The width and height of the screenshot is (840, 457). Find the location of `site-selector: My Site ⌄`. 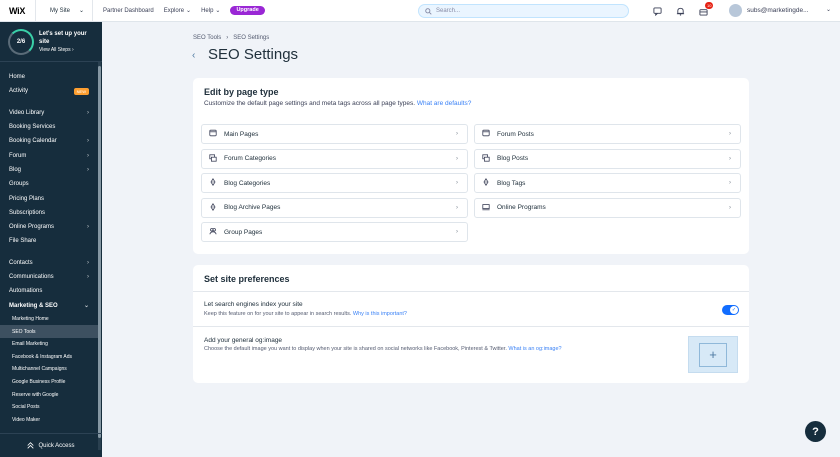

site-selector: My Site ⌄ is located at coordinates (67, 11).